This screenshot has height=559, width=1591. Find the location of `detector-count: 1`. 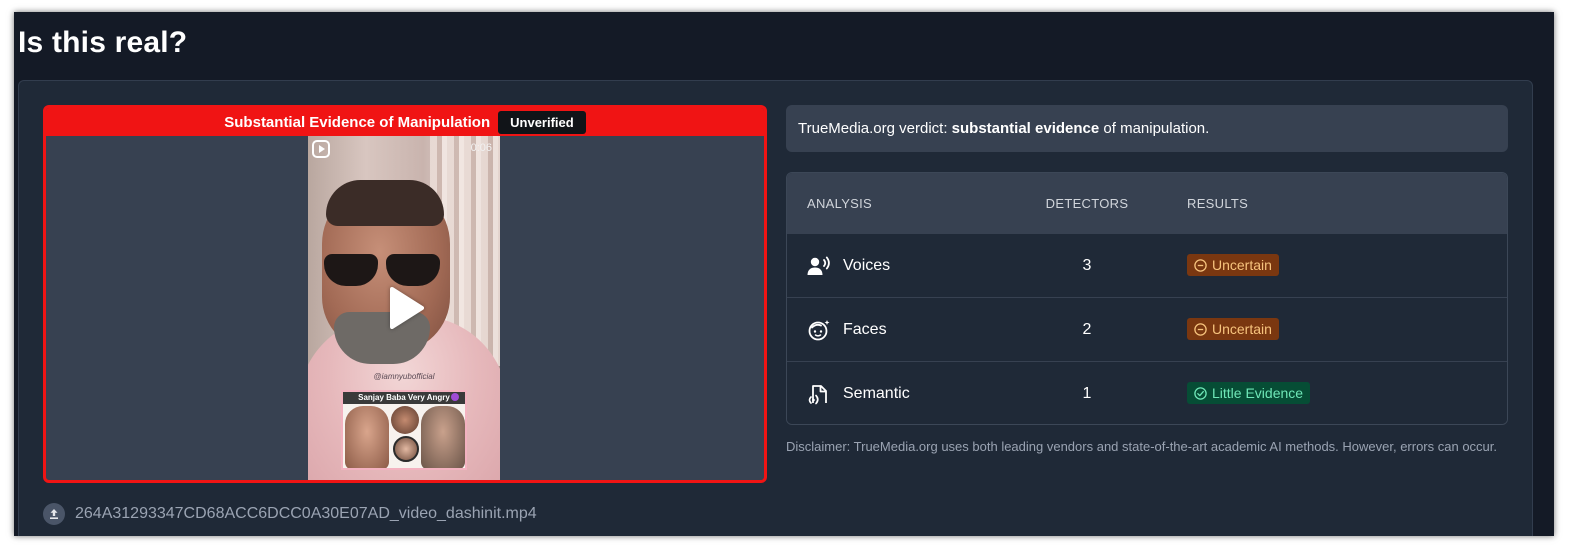

detector-count: 1 is located at coordinates (1087, 393).